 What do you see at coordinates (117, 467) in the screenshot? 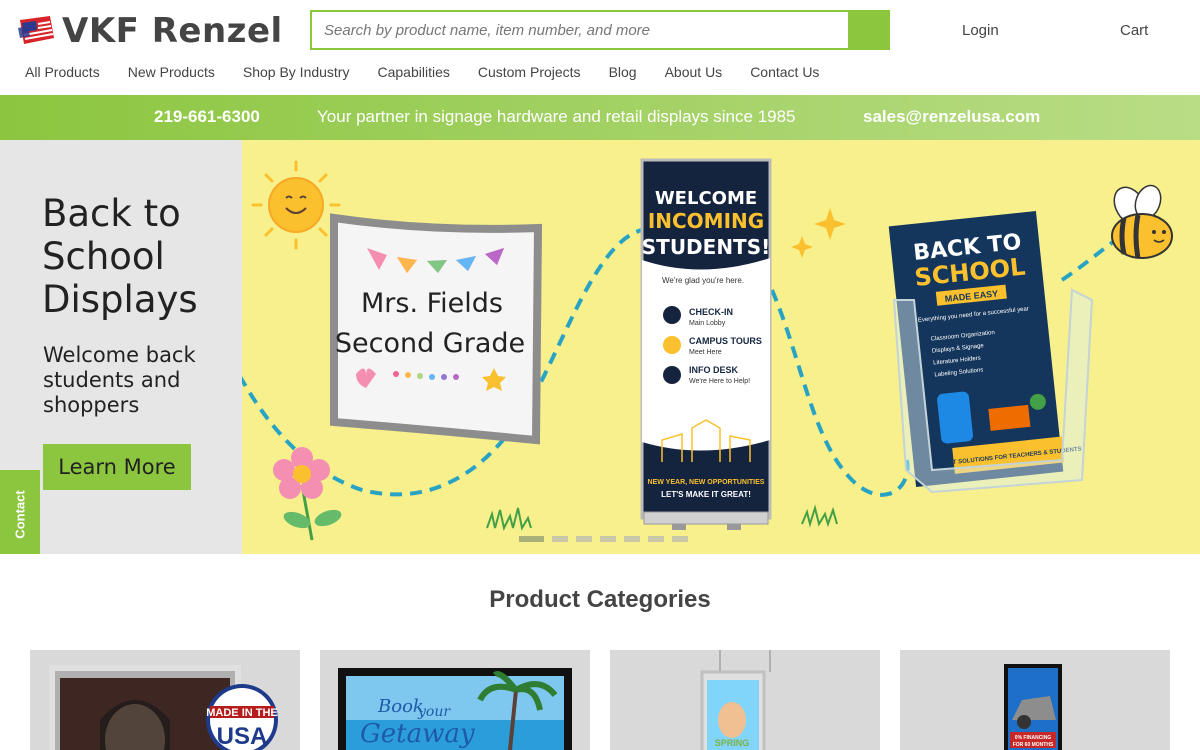
I see `learn-more-button: Learn More` at bounding box center [117, 467].